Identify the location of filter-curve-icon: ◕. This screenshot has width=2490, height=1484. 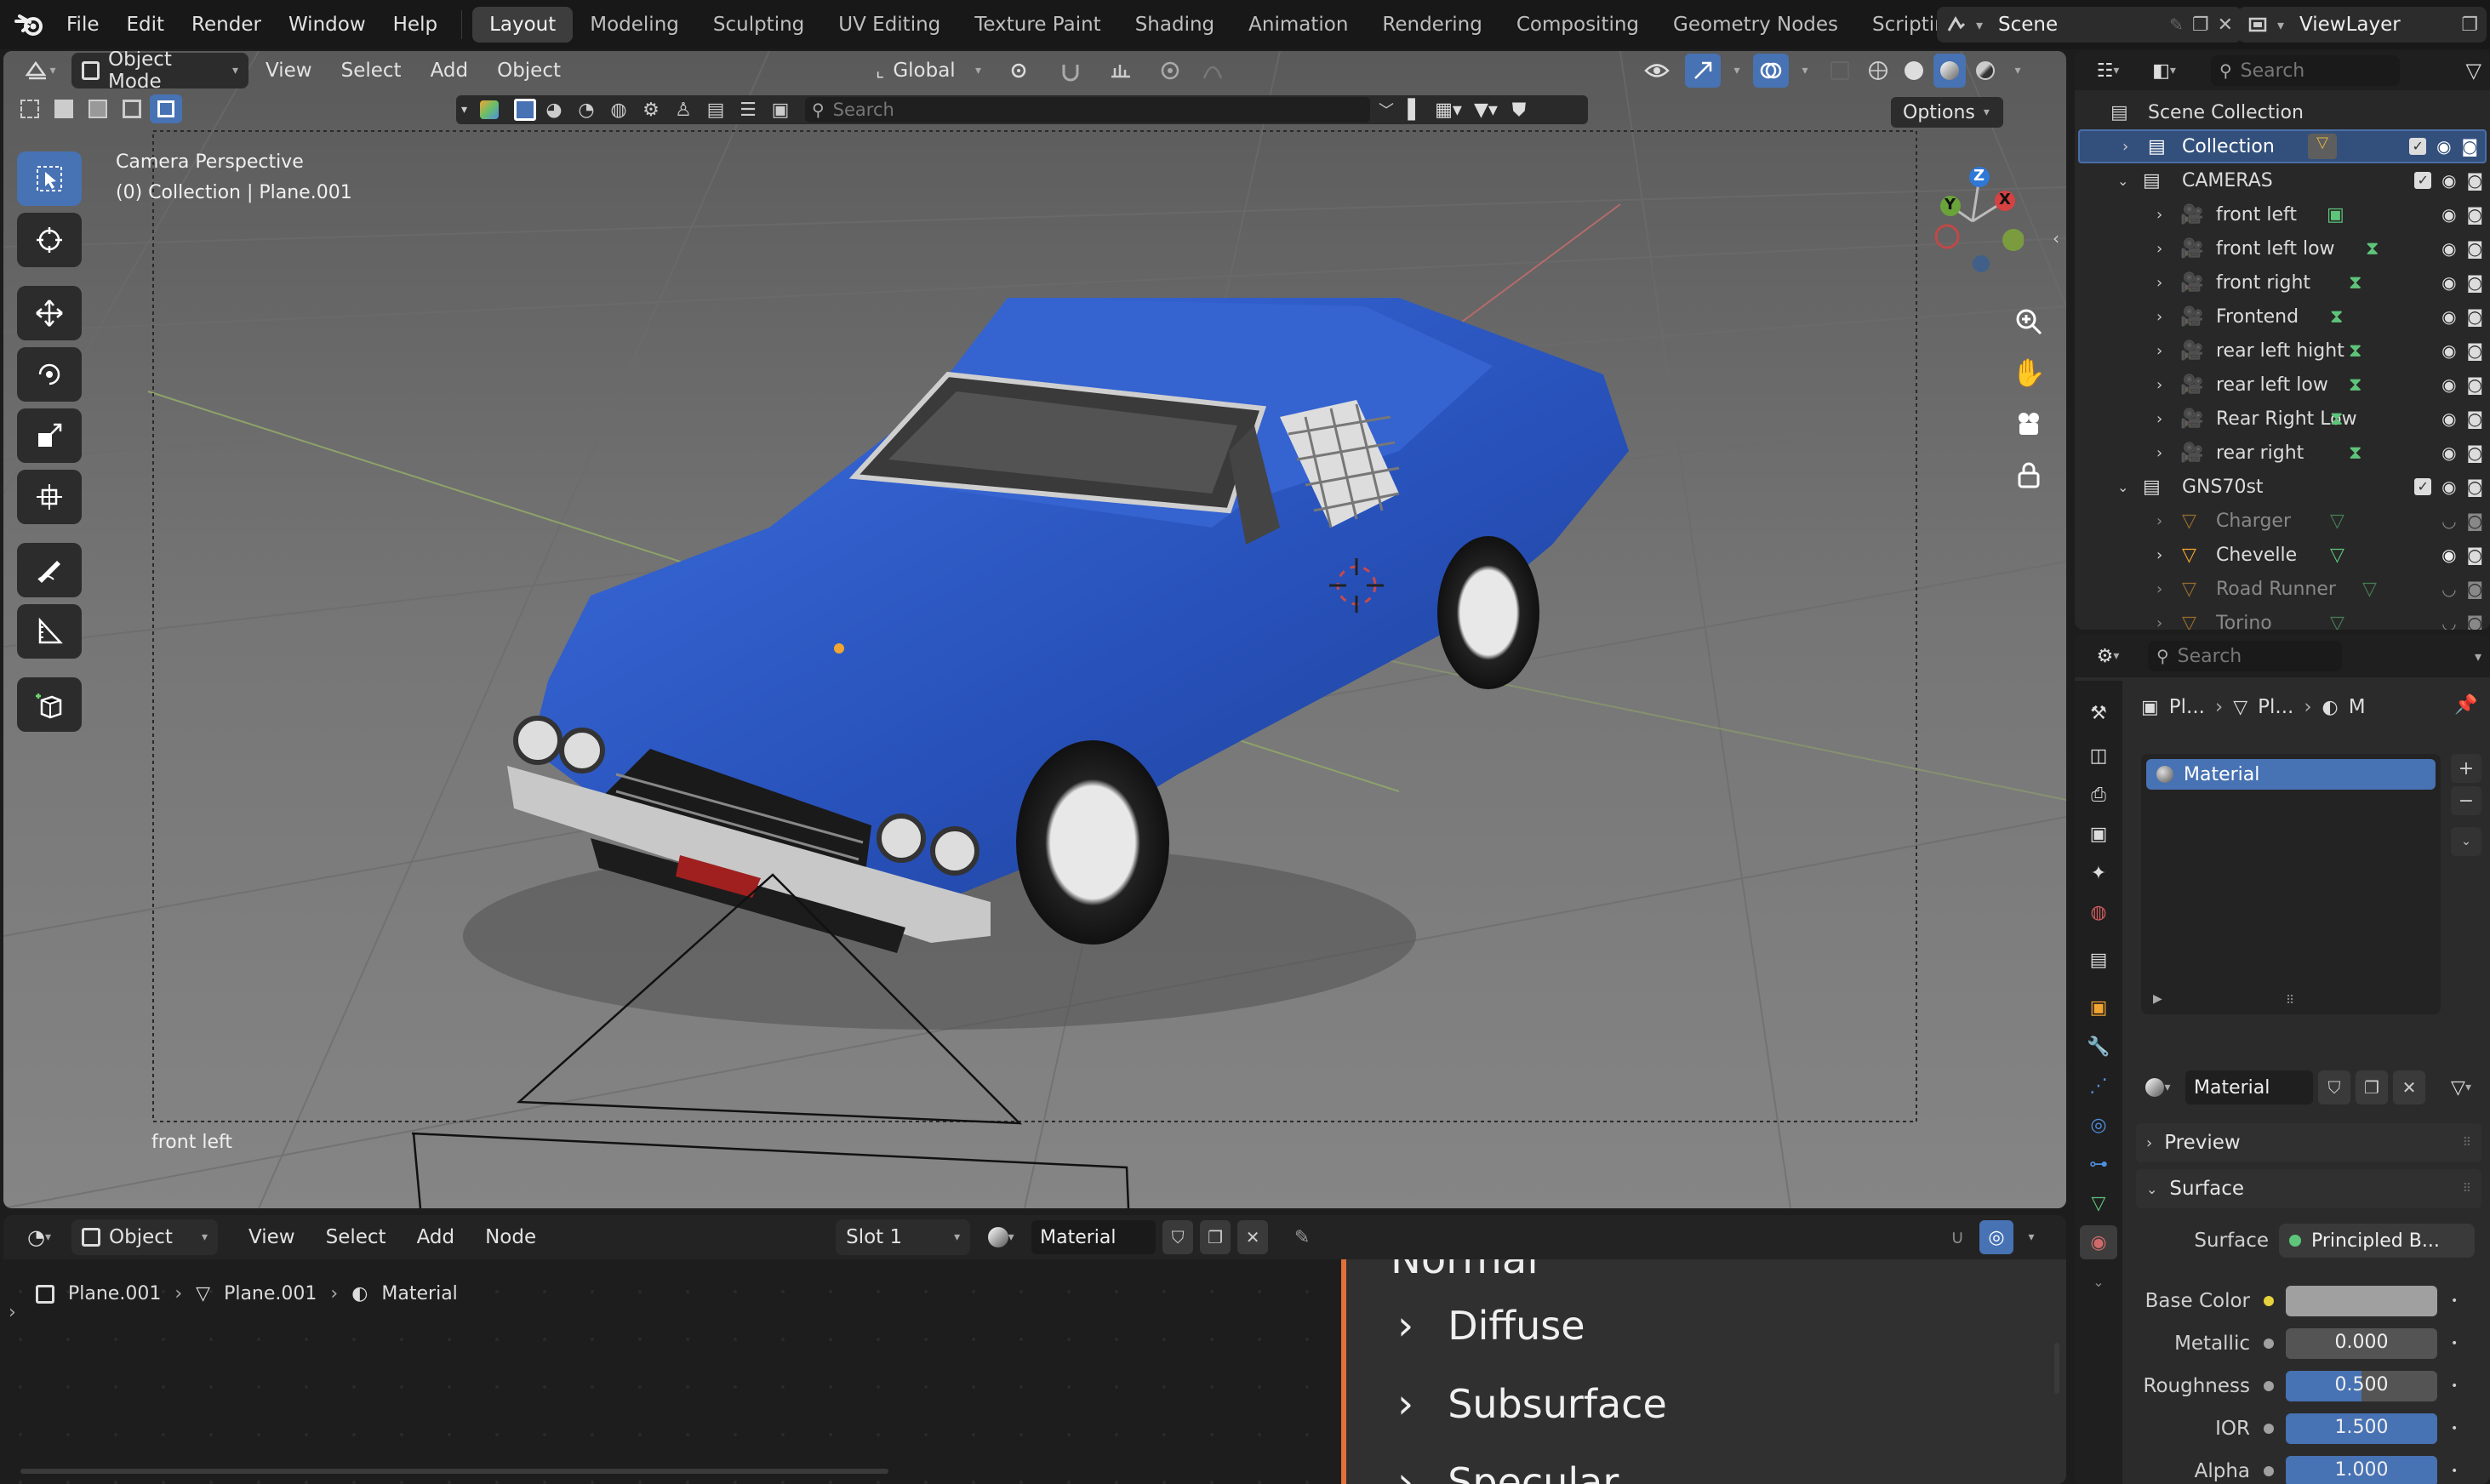
(554, 110).